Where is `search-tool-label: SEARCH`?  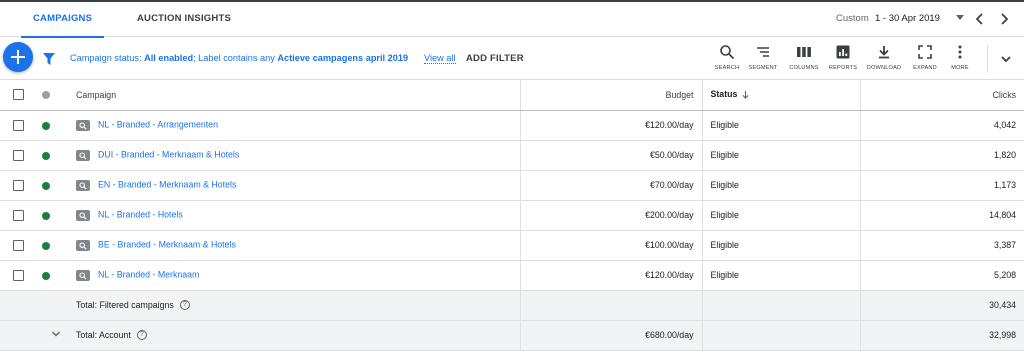
search-tool-label: SEARCH is located at coordinates (727, 68).